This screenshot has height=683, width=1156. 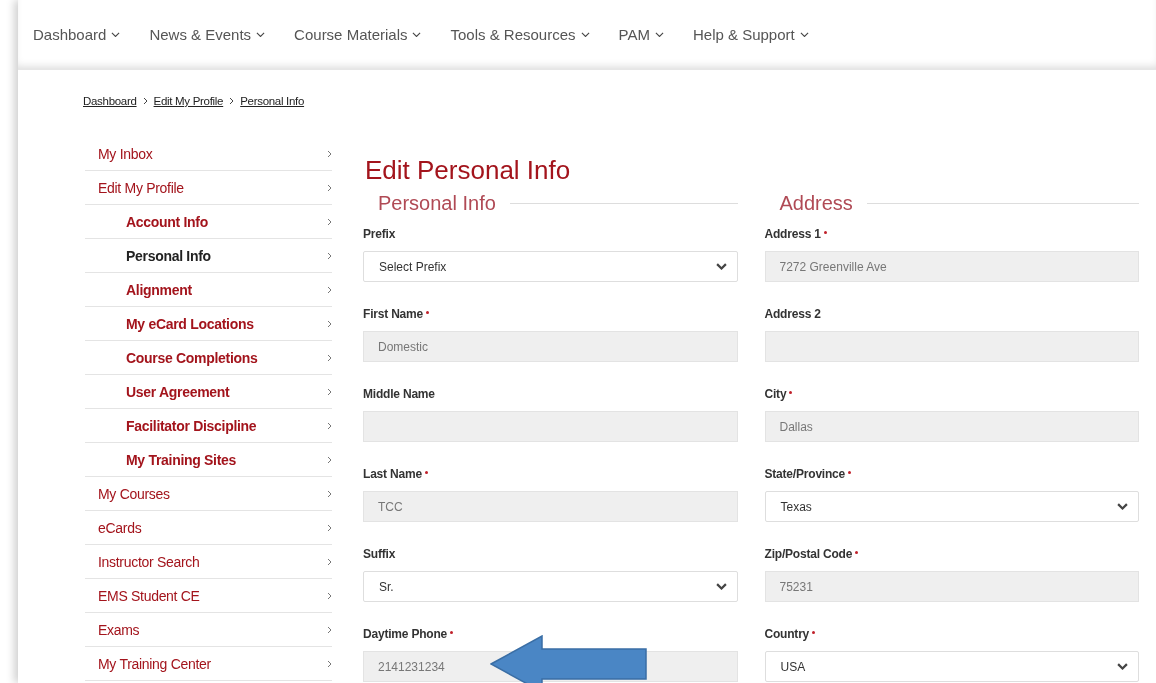 What do you see at coordinates (787, 634) in the screenshot?
I see `field-label: Country` at bounding box center [787, 634].